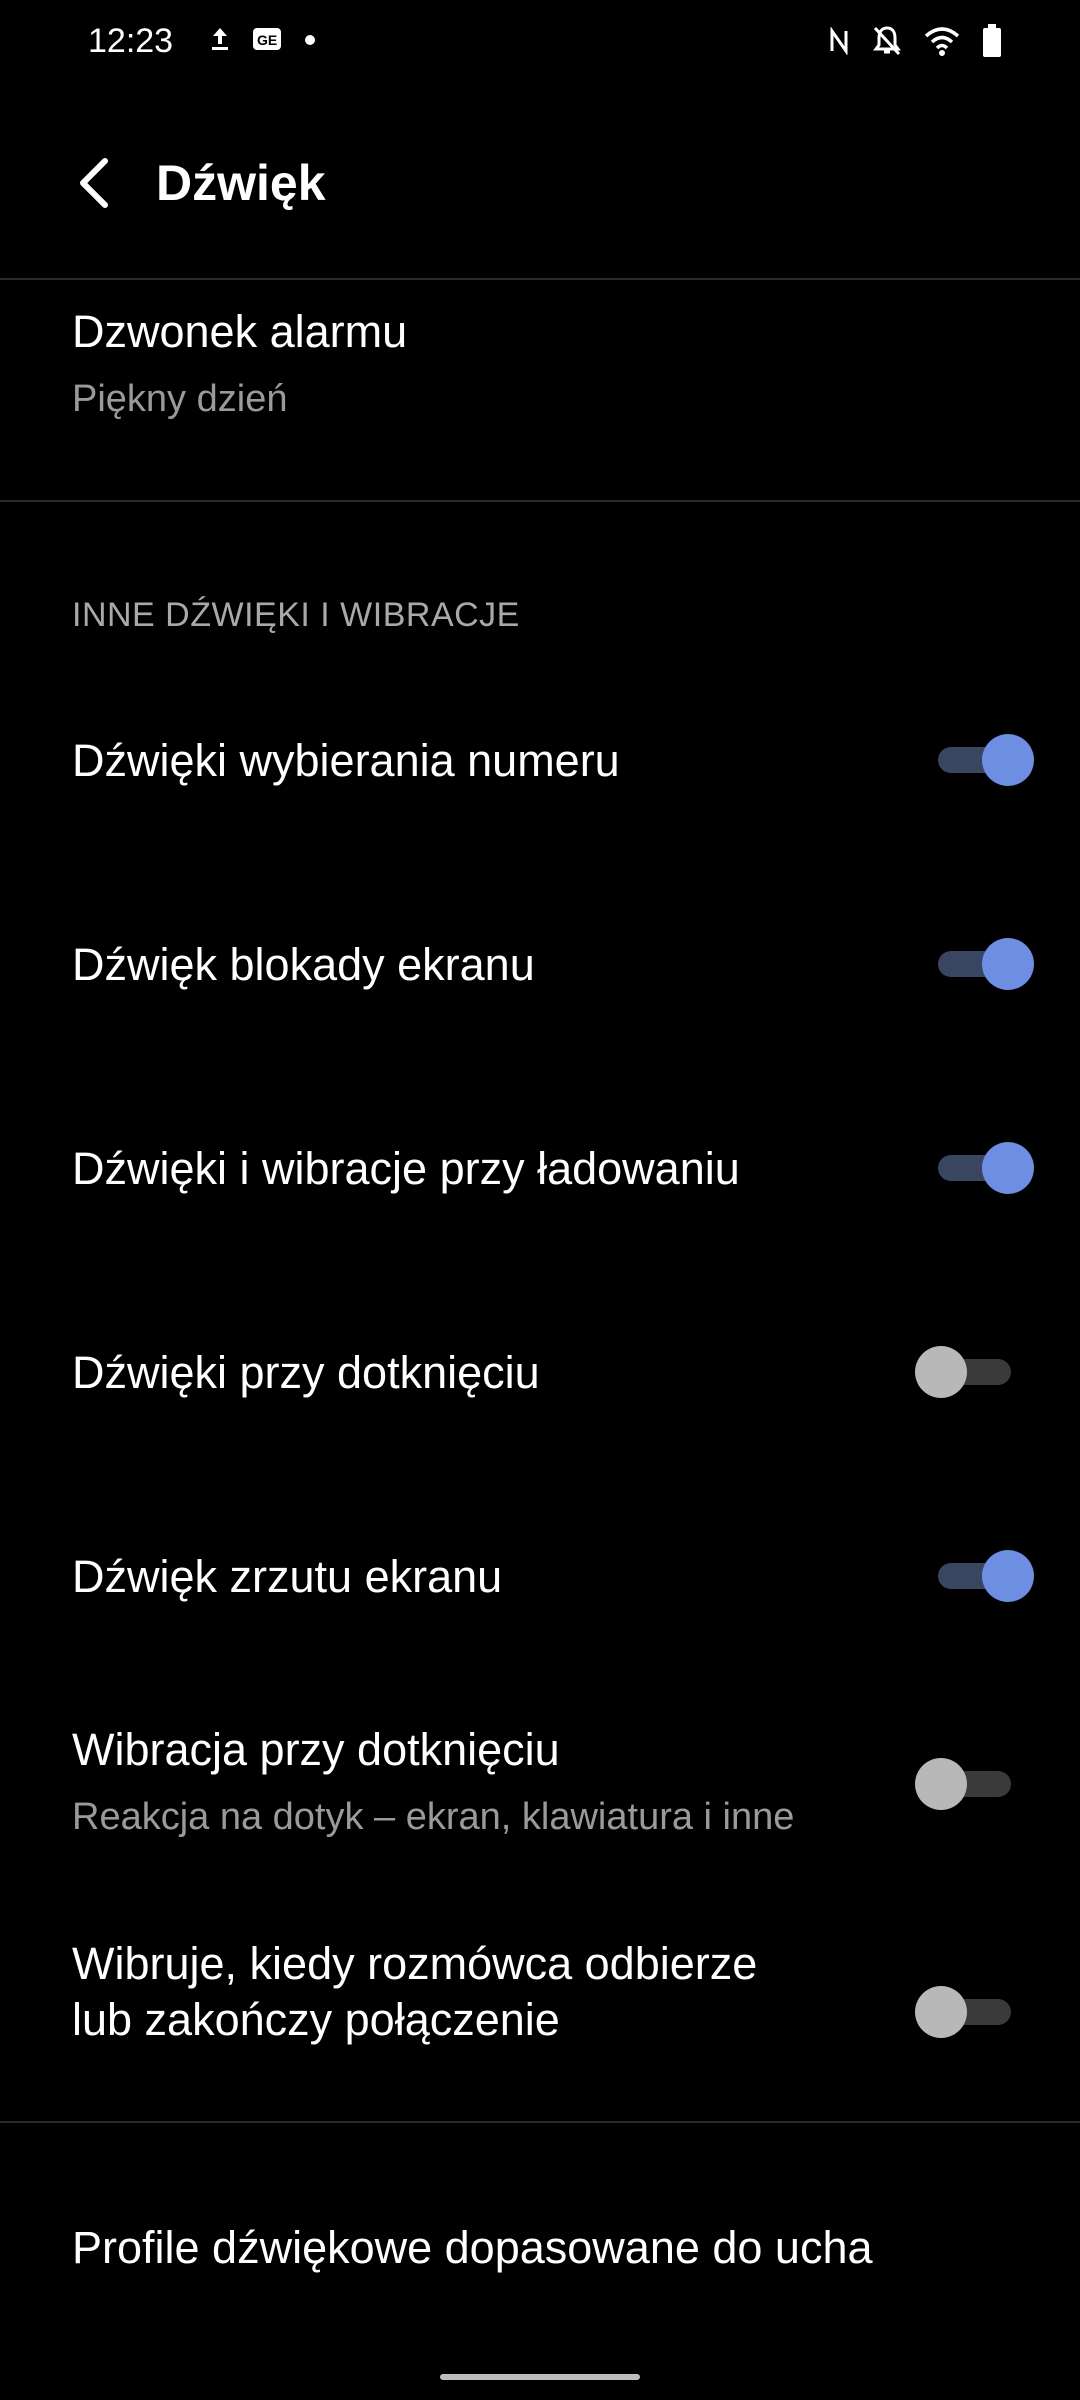 The width and height of the screenshot is (1080, 2400). Describe the element at coordinates (986, 964) in the screenshot. I see `screen-lock-sound-toggle` at that location.